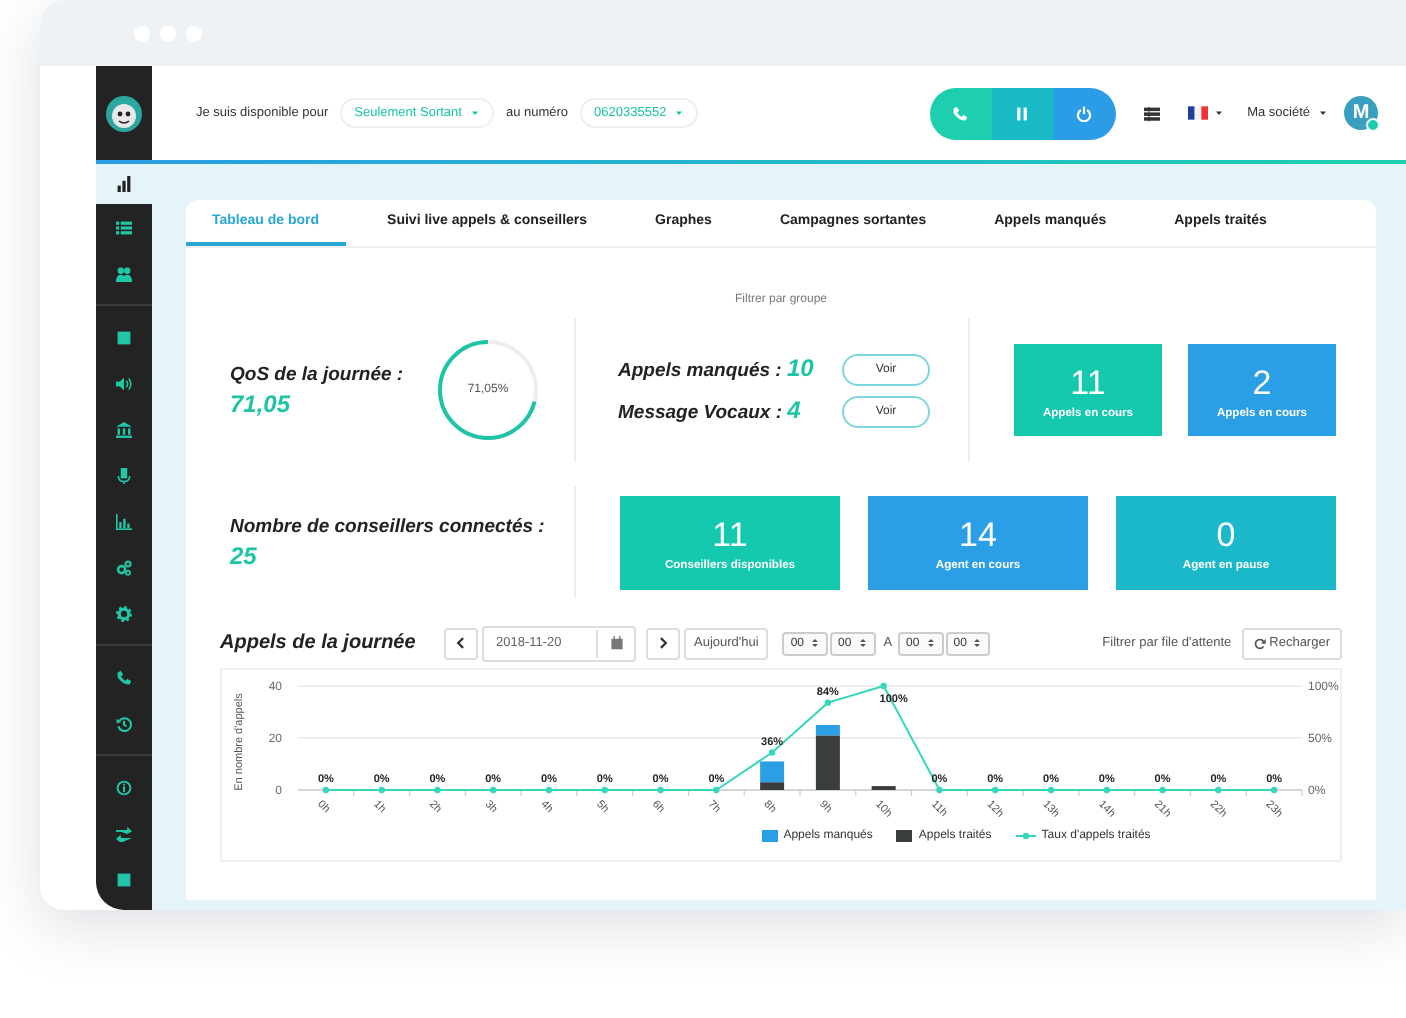  I want to click on section-title: Appels de la journée, so click(319, 643).